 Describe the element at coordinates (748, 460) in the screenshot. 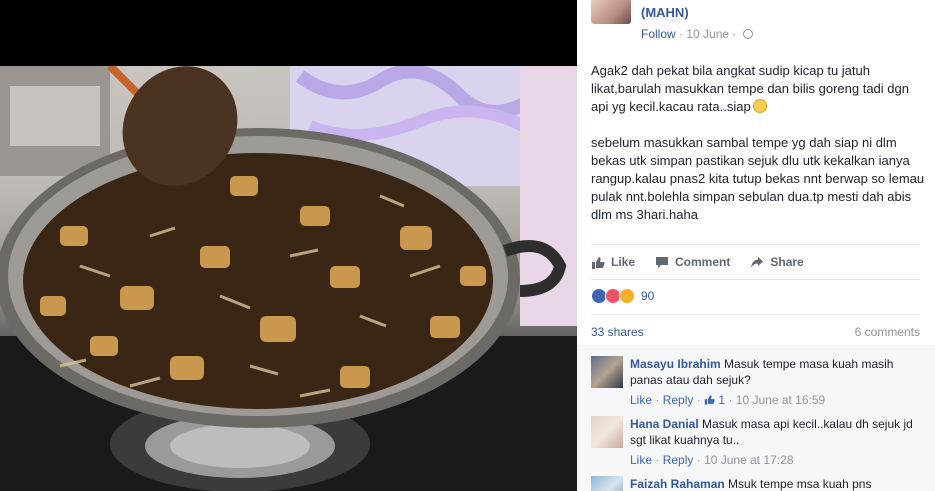

I see `comment-time: 10 June at 17:28` at that location.